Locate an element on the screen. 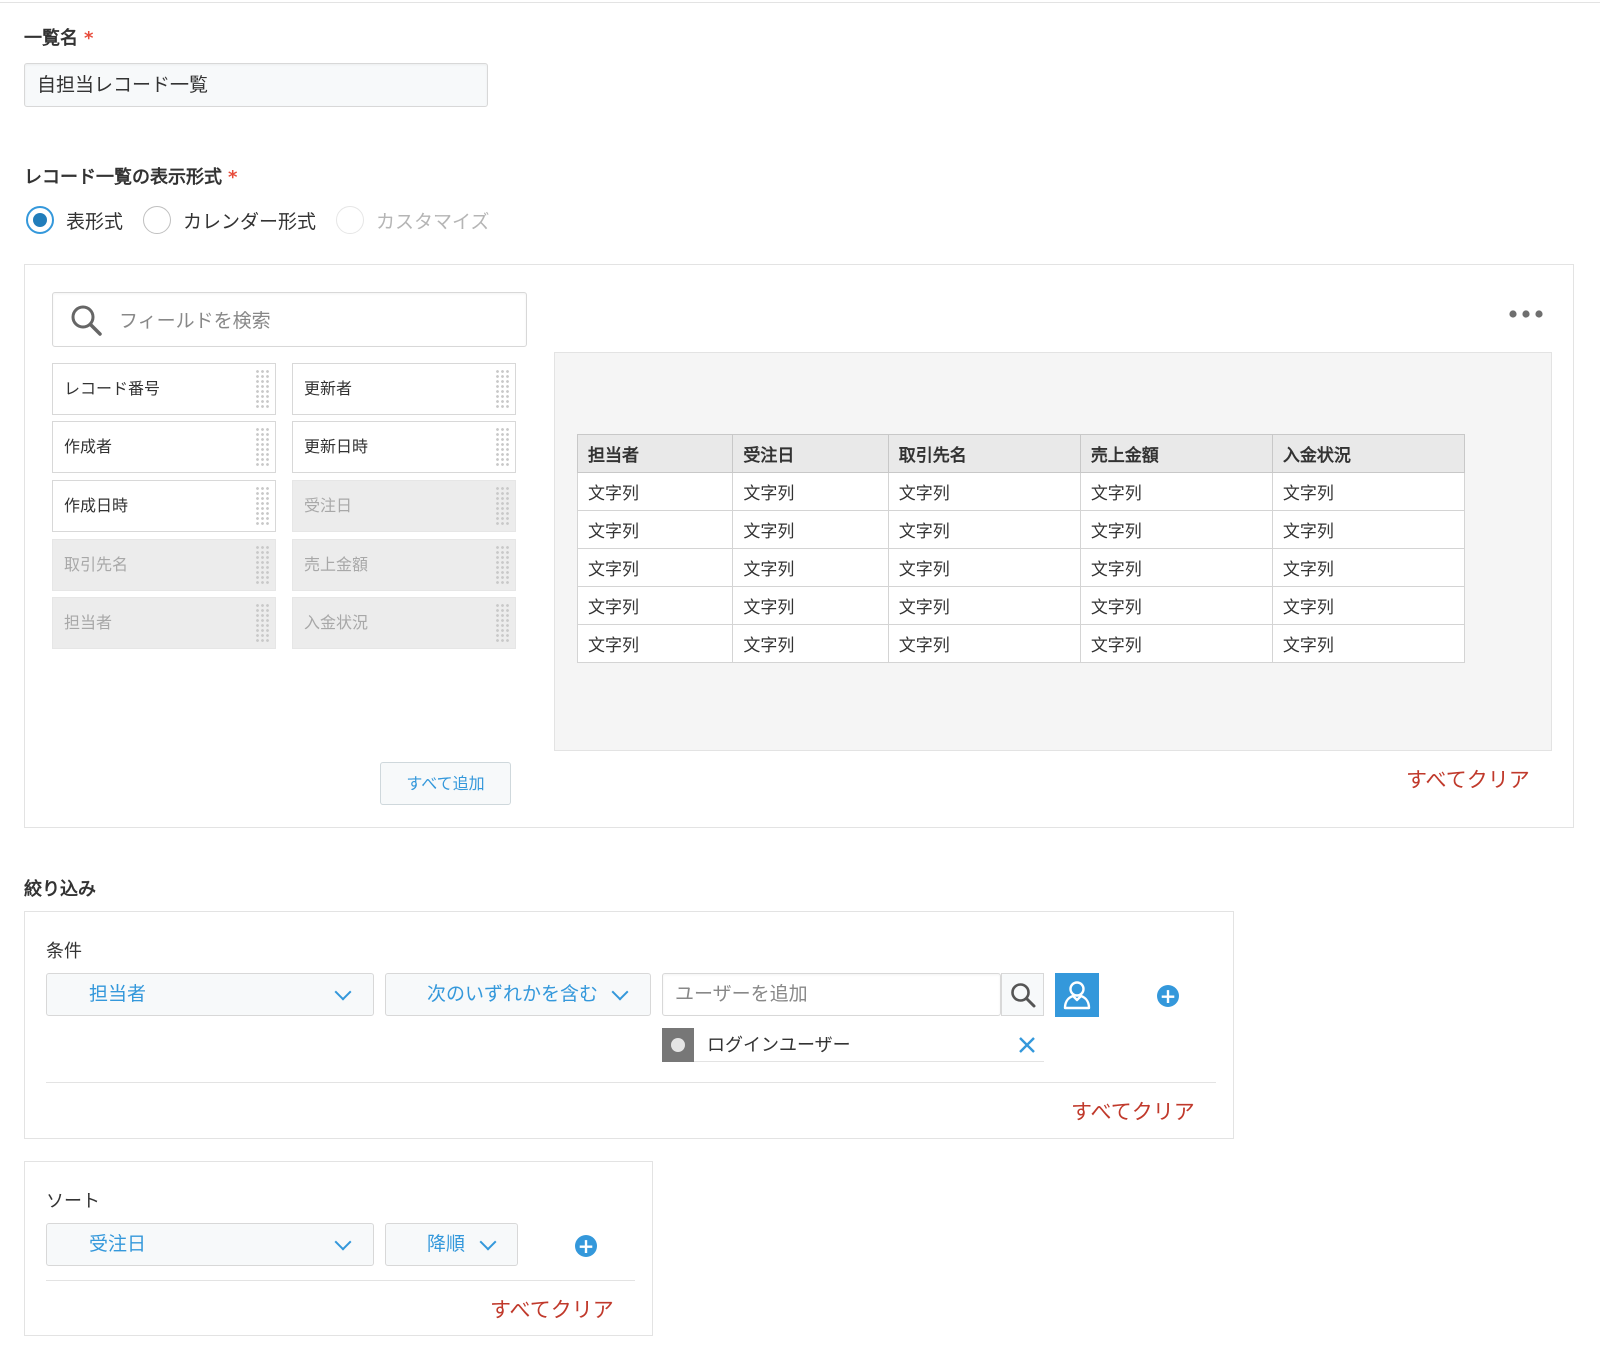 This screenshot has height=1356, width=1600. radio-label: カレンダー形式 is located at coordinates (250, 221).